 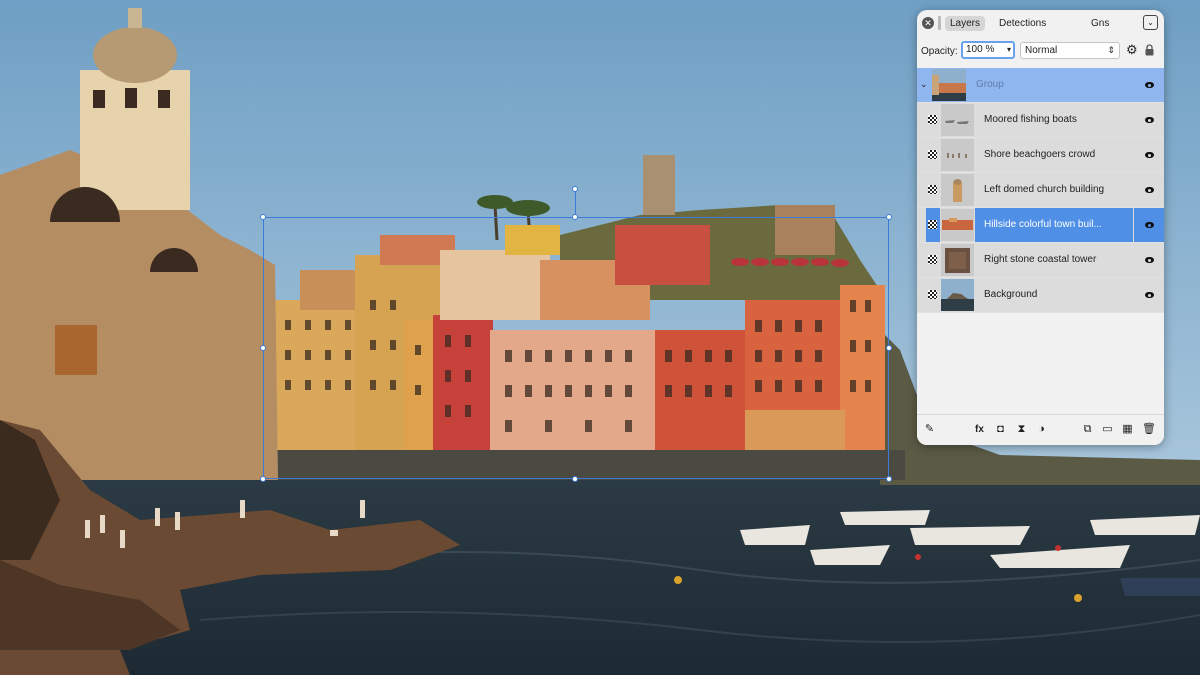 I want to click on adjustment-icon: ⧗, so click(x=1021, y=429).